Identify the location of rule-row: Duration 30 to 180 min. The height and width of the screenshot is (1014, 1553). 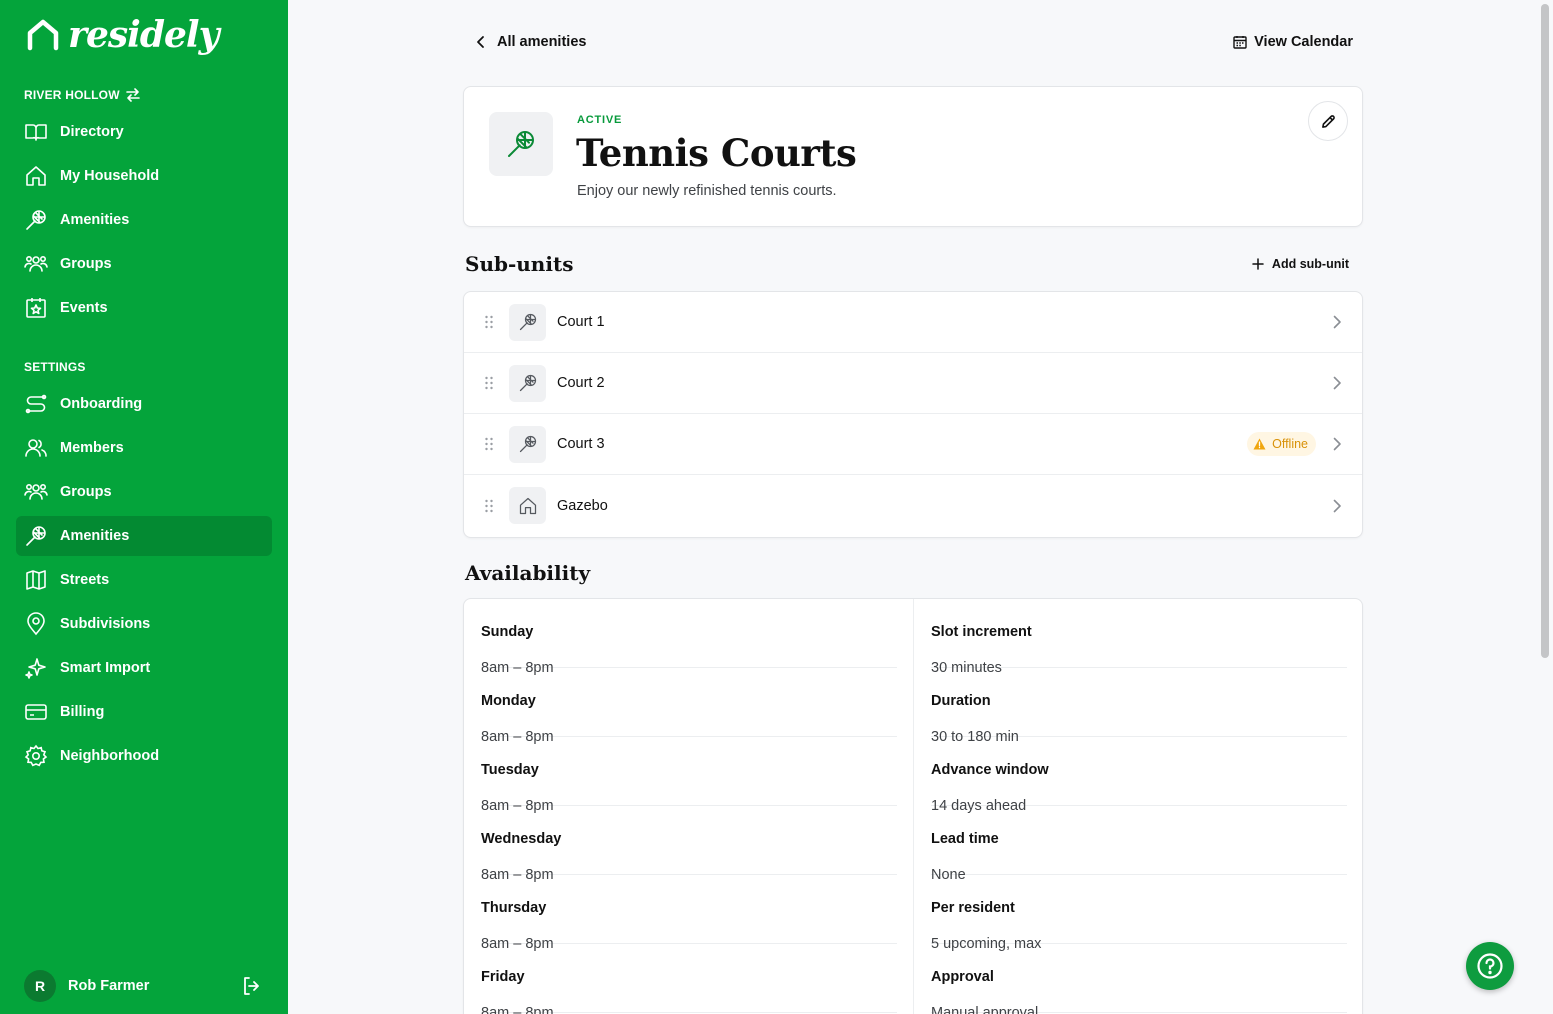
(1139, 706).